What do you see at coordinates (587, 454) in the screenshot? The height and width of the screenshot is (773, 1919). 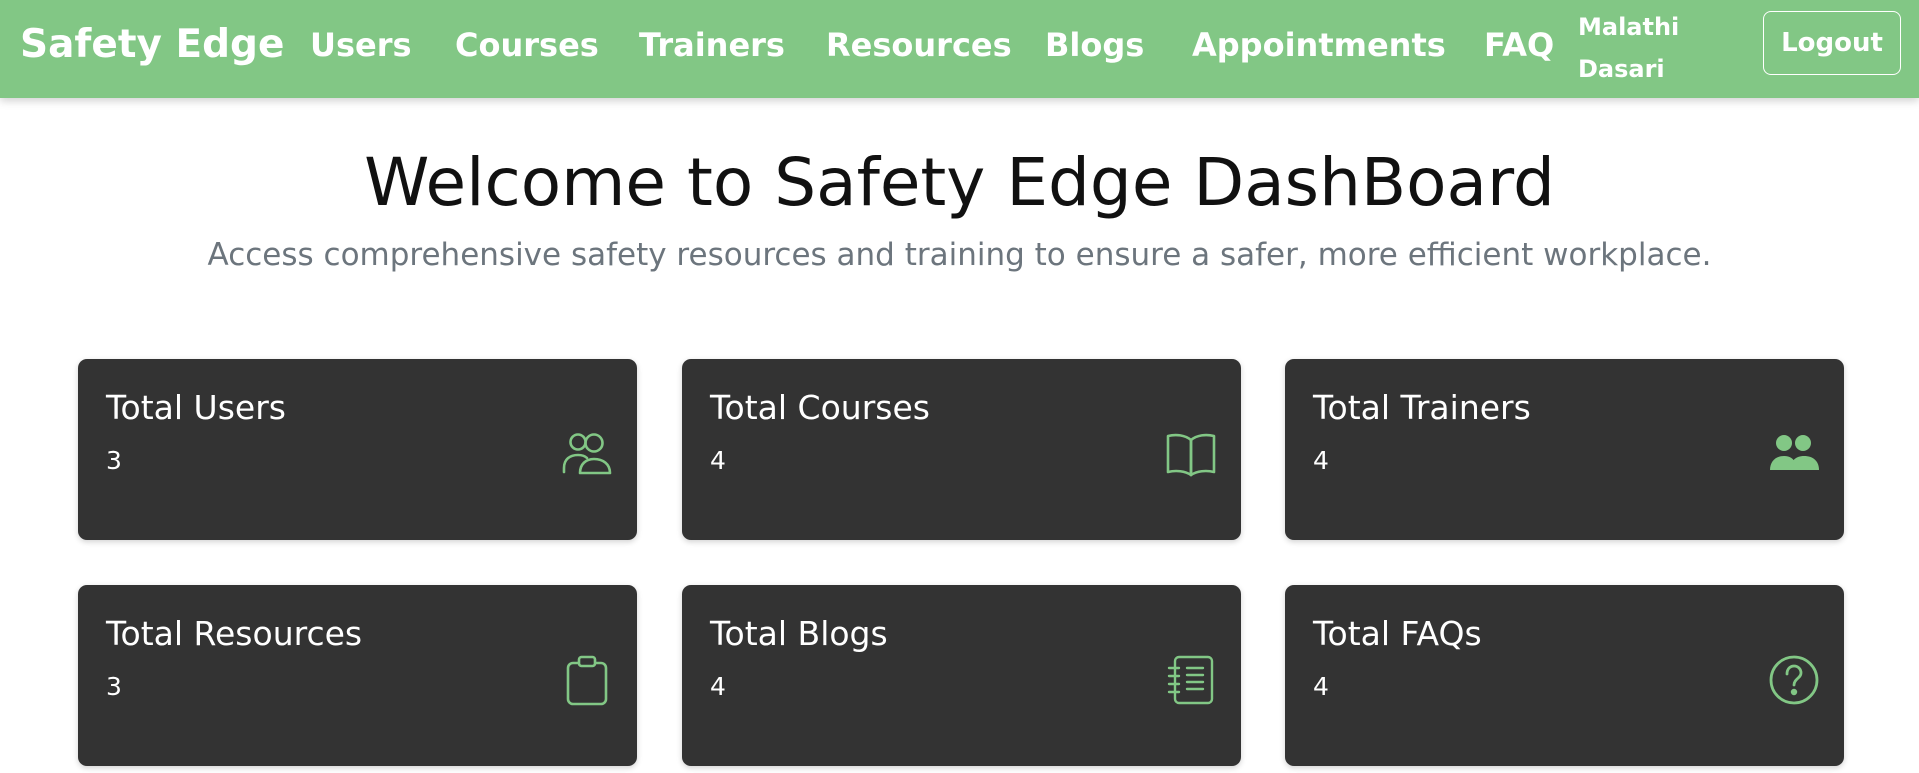 I see `users-outline-icon` at bounding box center [587, 454].